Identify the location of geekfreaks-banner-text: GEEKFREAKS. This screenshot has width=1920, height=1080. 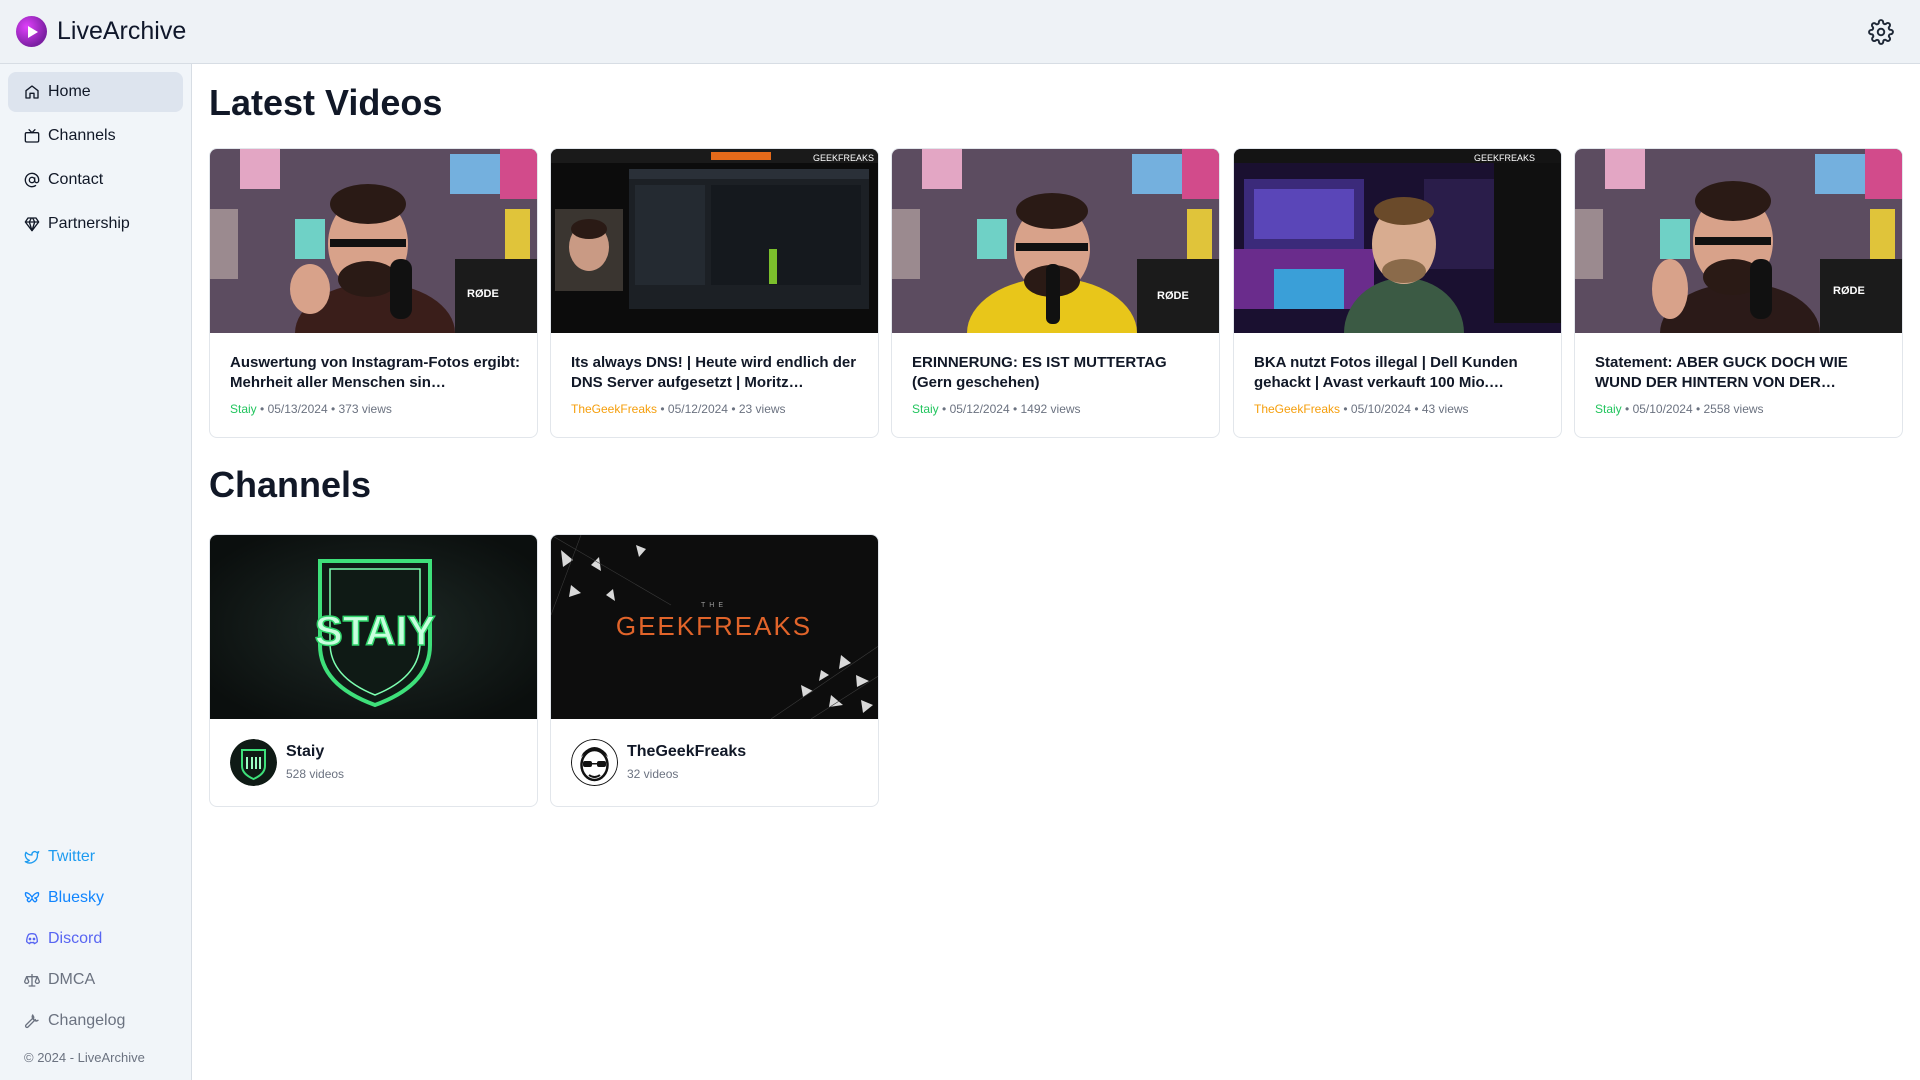
(714, 626).